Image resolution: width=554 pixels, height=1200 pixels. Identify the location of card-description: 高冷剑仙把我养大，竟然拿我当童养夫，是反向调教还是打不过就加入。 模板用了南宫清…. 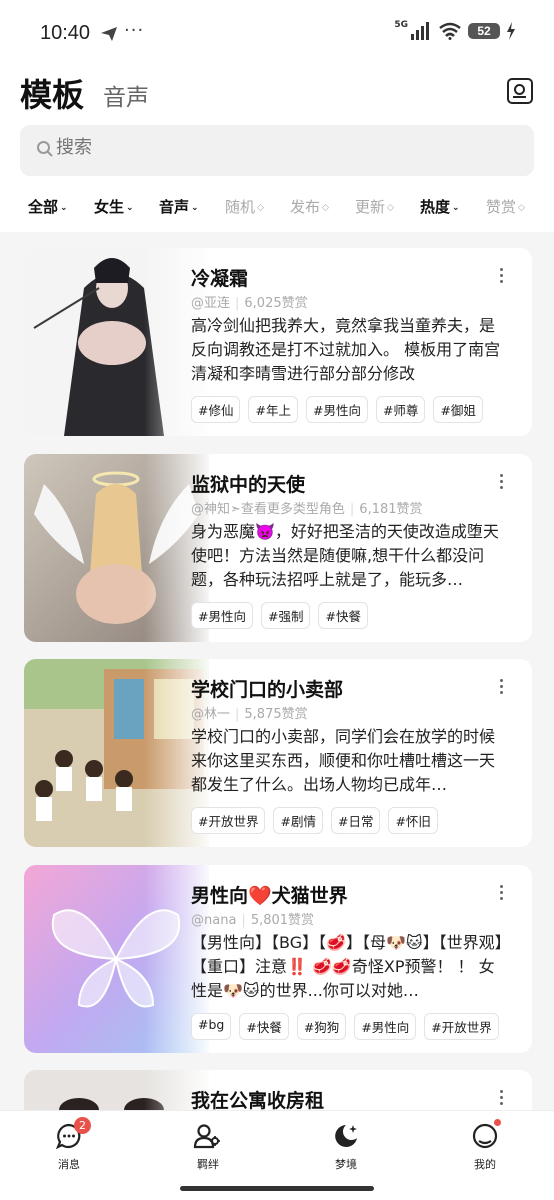
(346, 349).